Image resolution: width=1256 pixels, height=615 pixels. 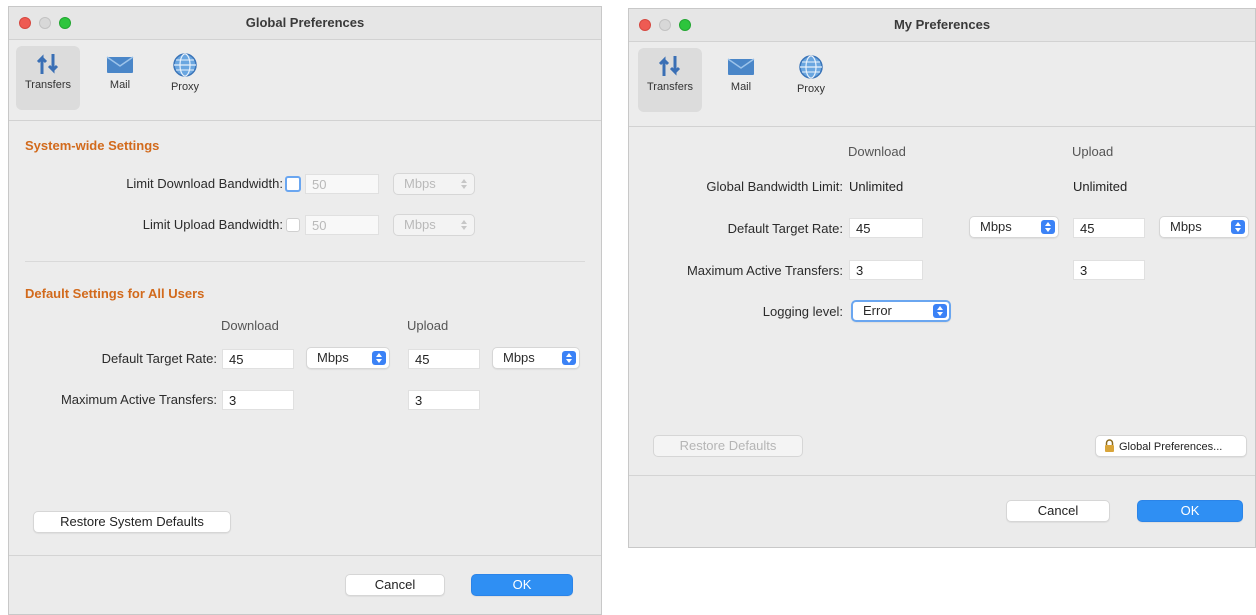 I want to click on limit-download-field: 50, so click(x=342, y=184).